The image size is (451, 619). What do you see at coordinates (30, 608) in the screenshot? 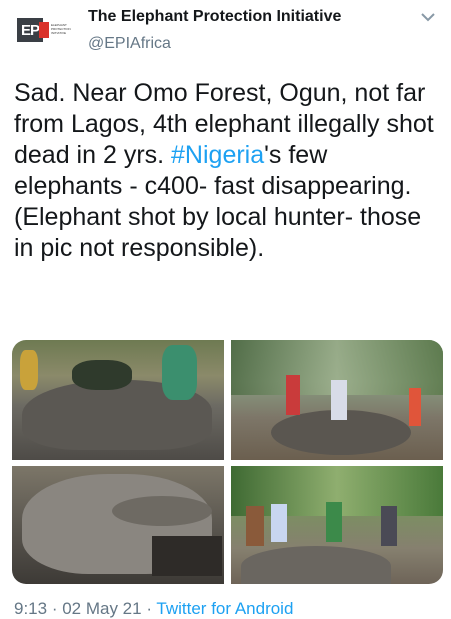
I see `tweet-time: 9:13` at bounding box center [30, 608].